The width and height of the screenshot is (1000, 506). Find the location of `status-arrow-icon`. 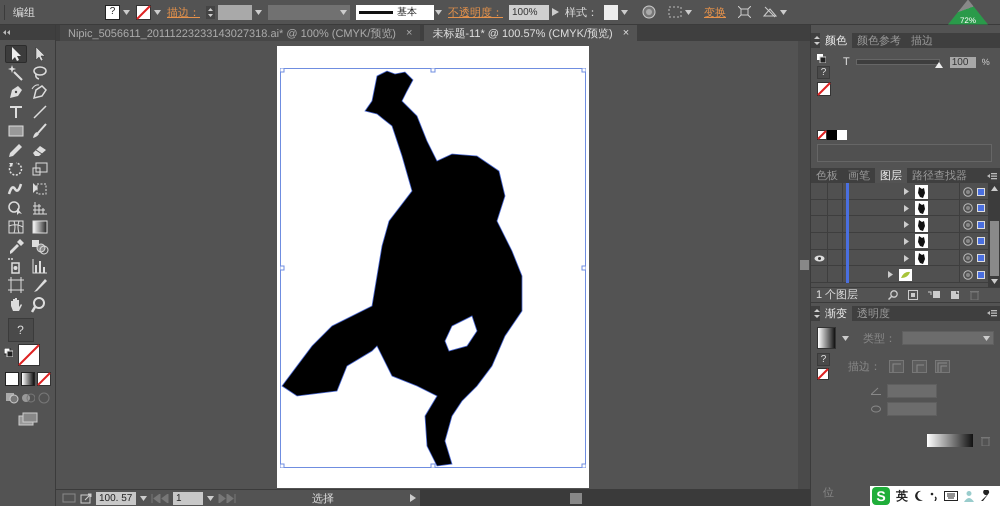

status-arrow-icon is located at coordinates (413, 498).